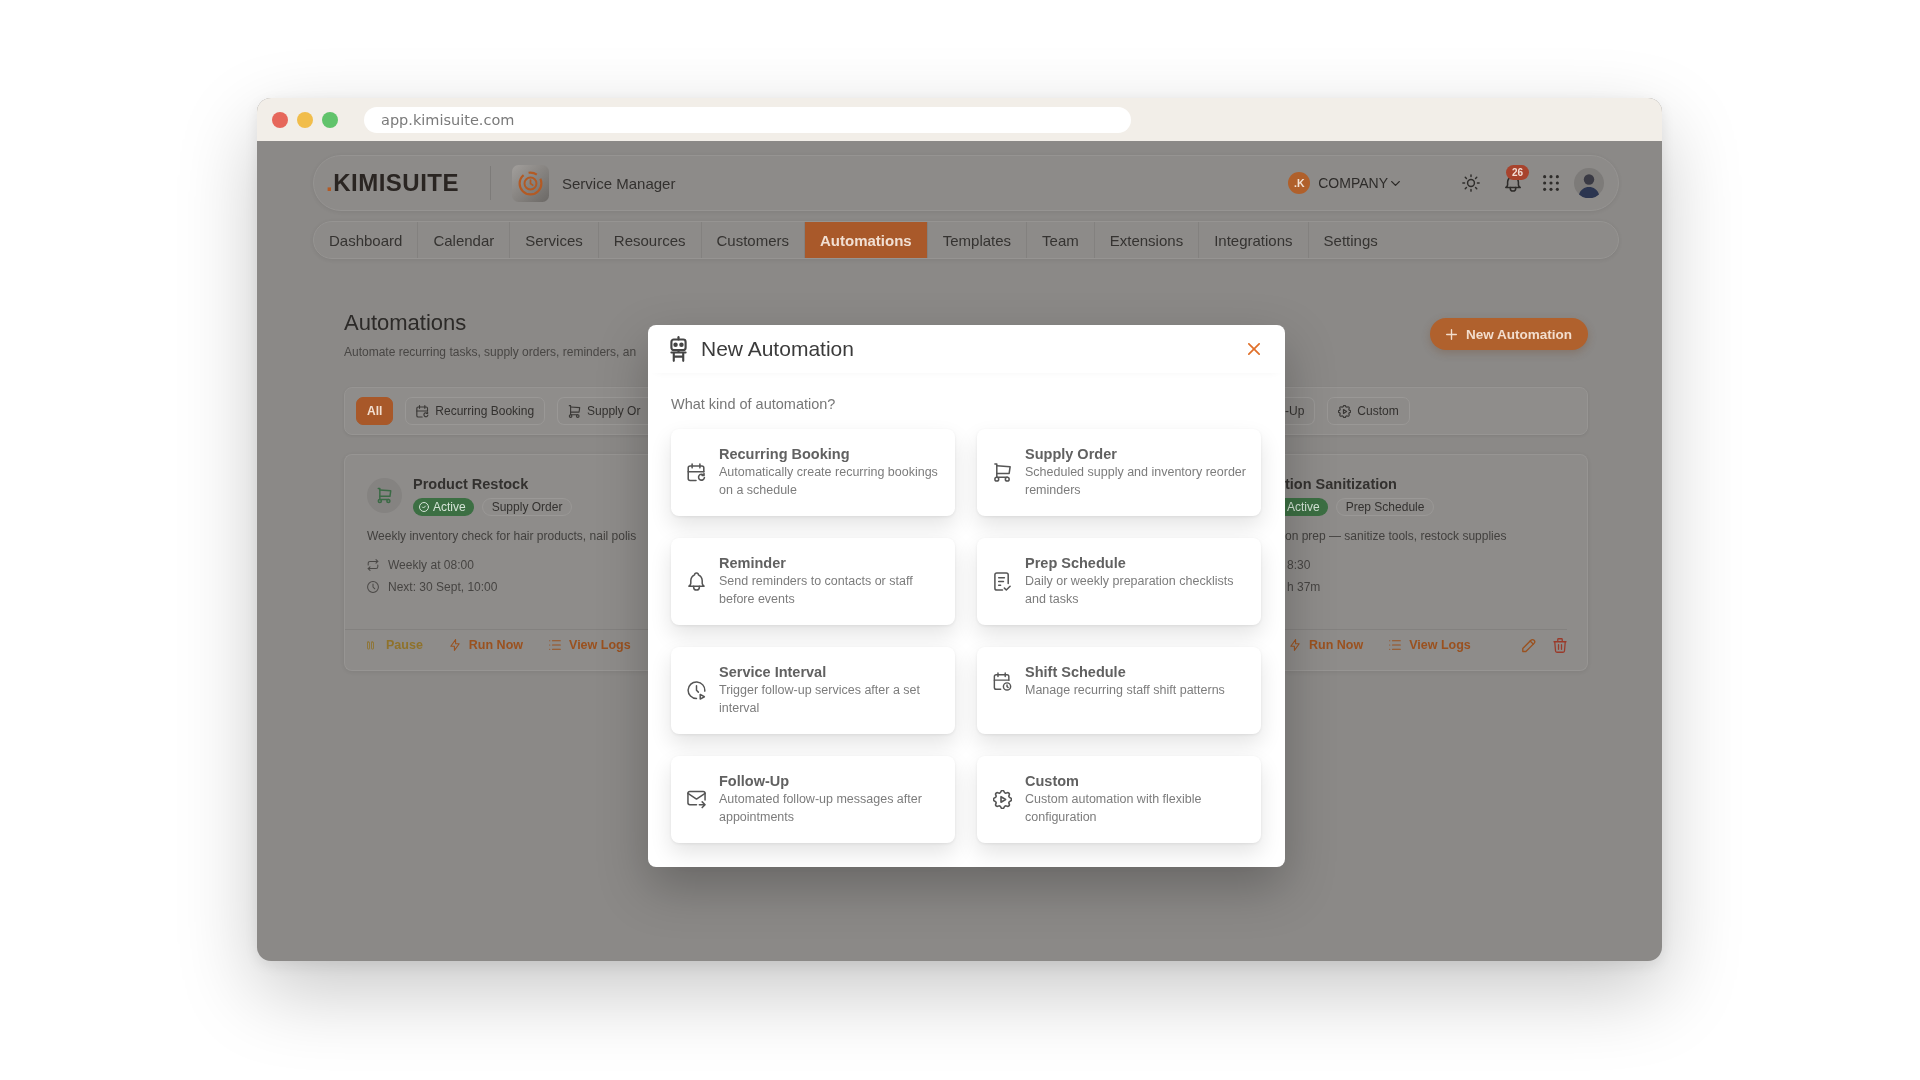  What do you see at coordinates (471, 484) in the screenshot?
I see `automation-title: Product Restock` at bounding box center [471, 484].